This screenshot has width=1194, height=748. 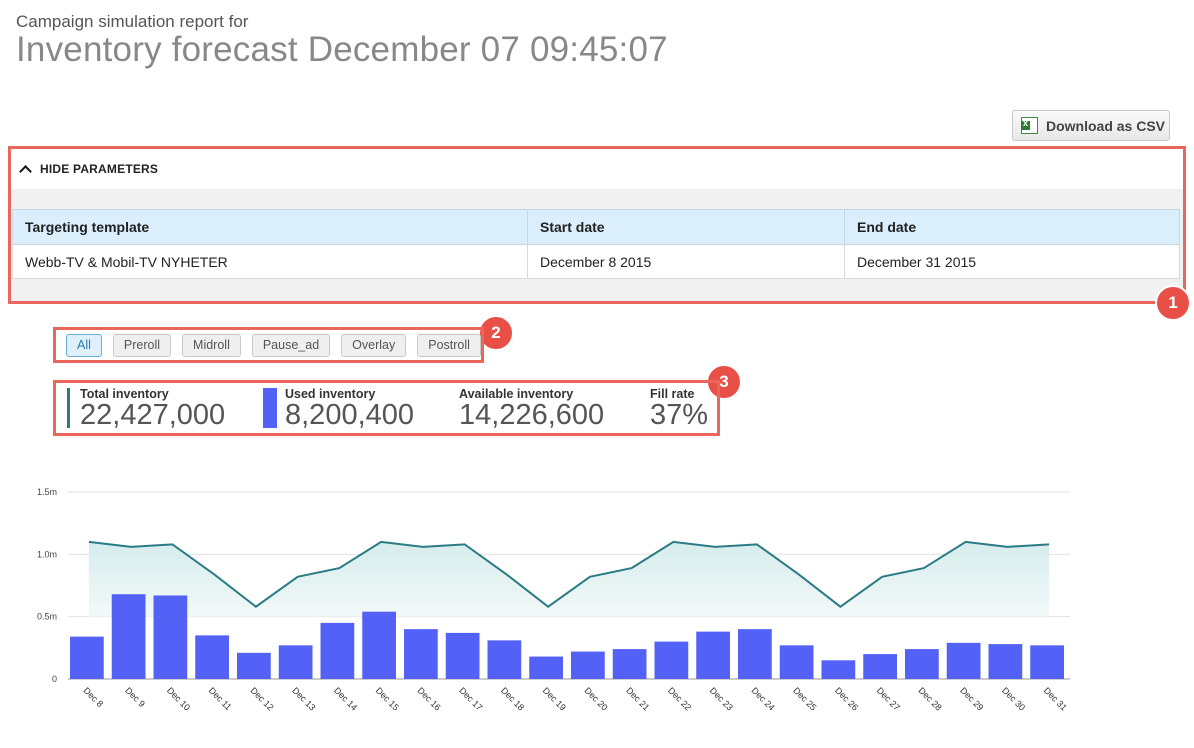 What do you see at coordinates (428, 698) in the screenshot?
I see `x-tick-label: Dec 16` at bounding box center [428, 698].